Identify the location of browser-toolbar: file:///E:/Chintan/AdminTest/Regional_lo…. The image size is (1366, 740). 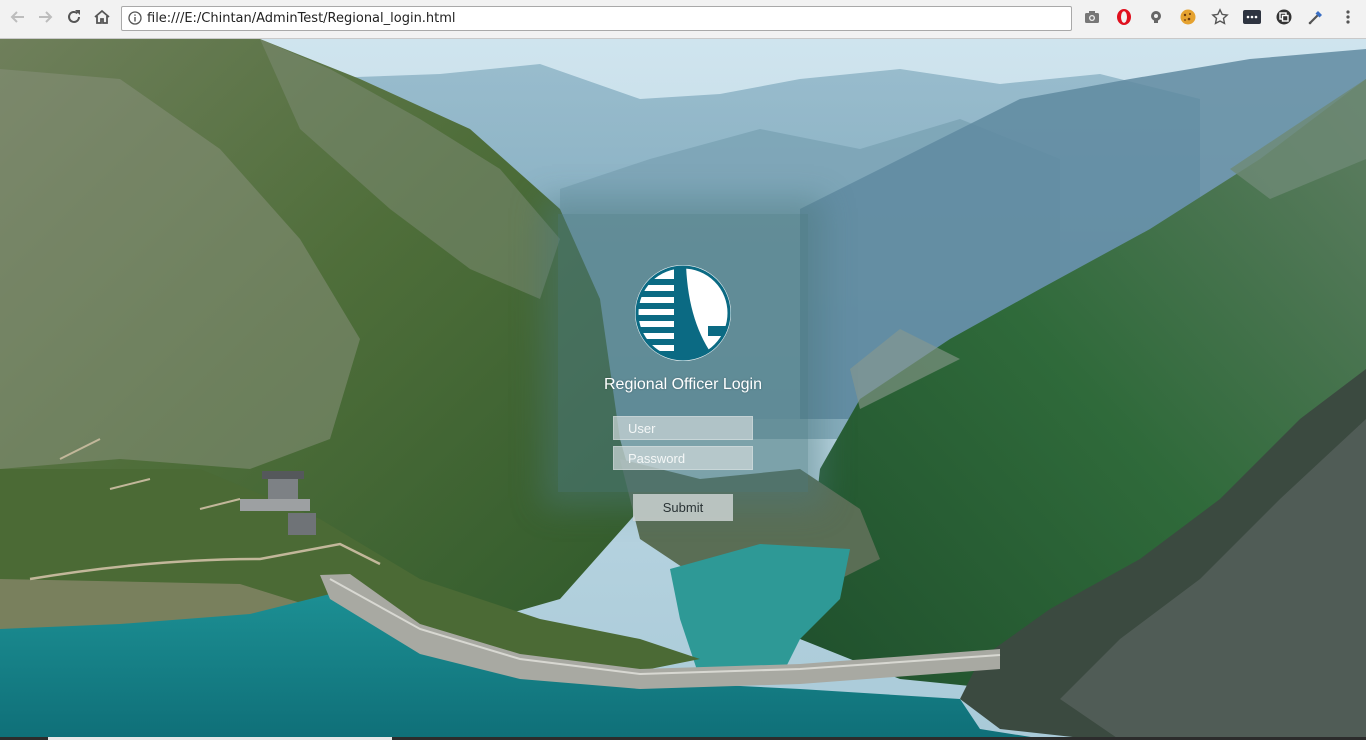
(683, 19).